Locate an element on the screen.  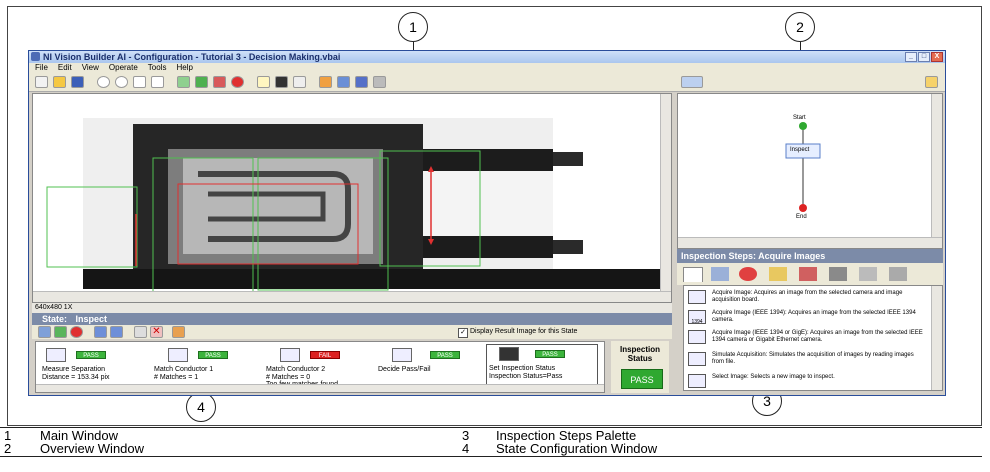
step-decide-pass-fail: PASS Decide Pass/Fail is located at coordinates (430, 366).